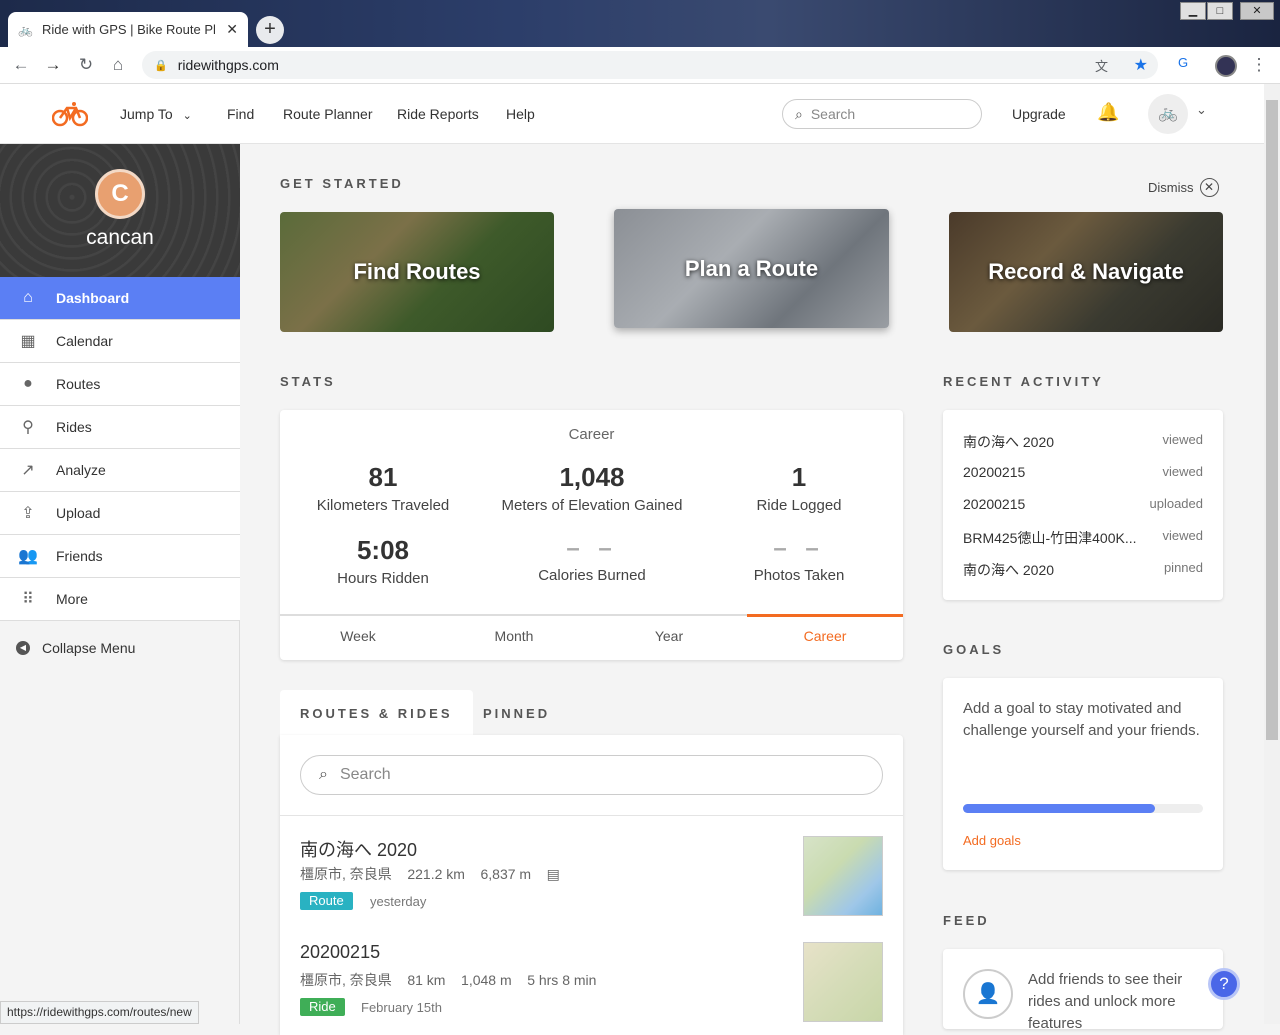 This screenshot has width=1280, height=1035. Describe the element at coordinates (799, 559) in the screenshot. I see `stat-photos: – – Photos Taken` at that location.